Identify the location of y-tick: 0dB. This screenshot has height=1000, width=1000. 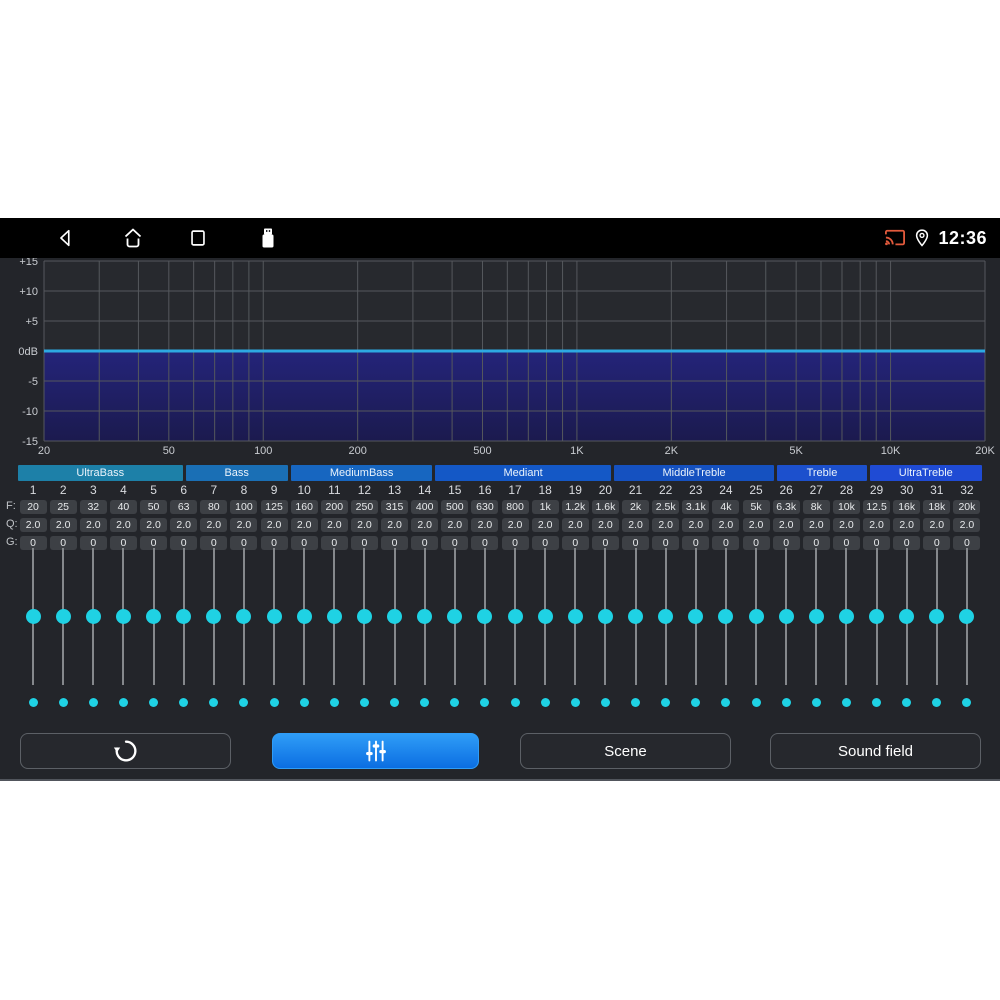
(28, 352).